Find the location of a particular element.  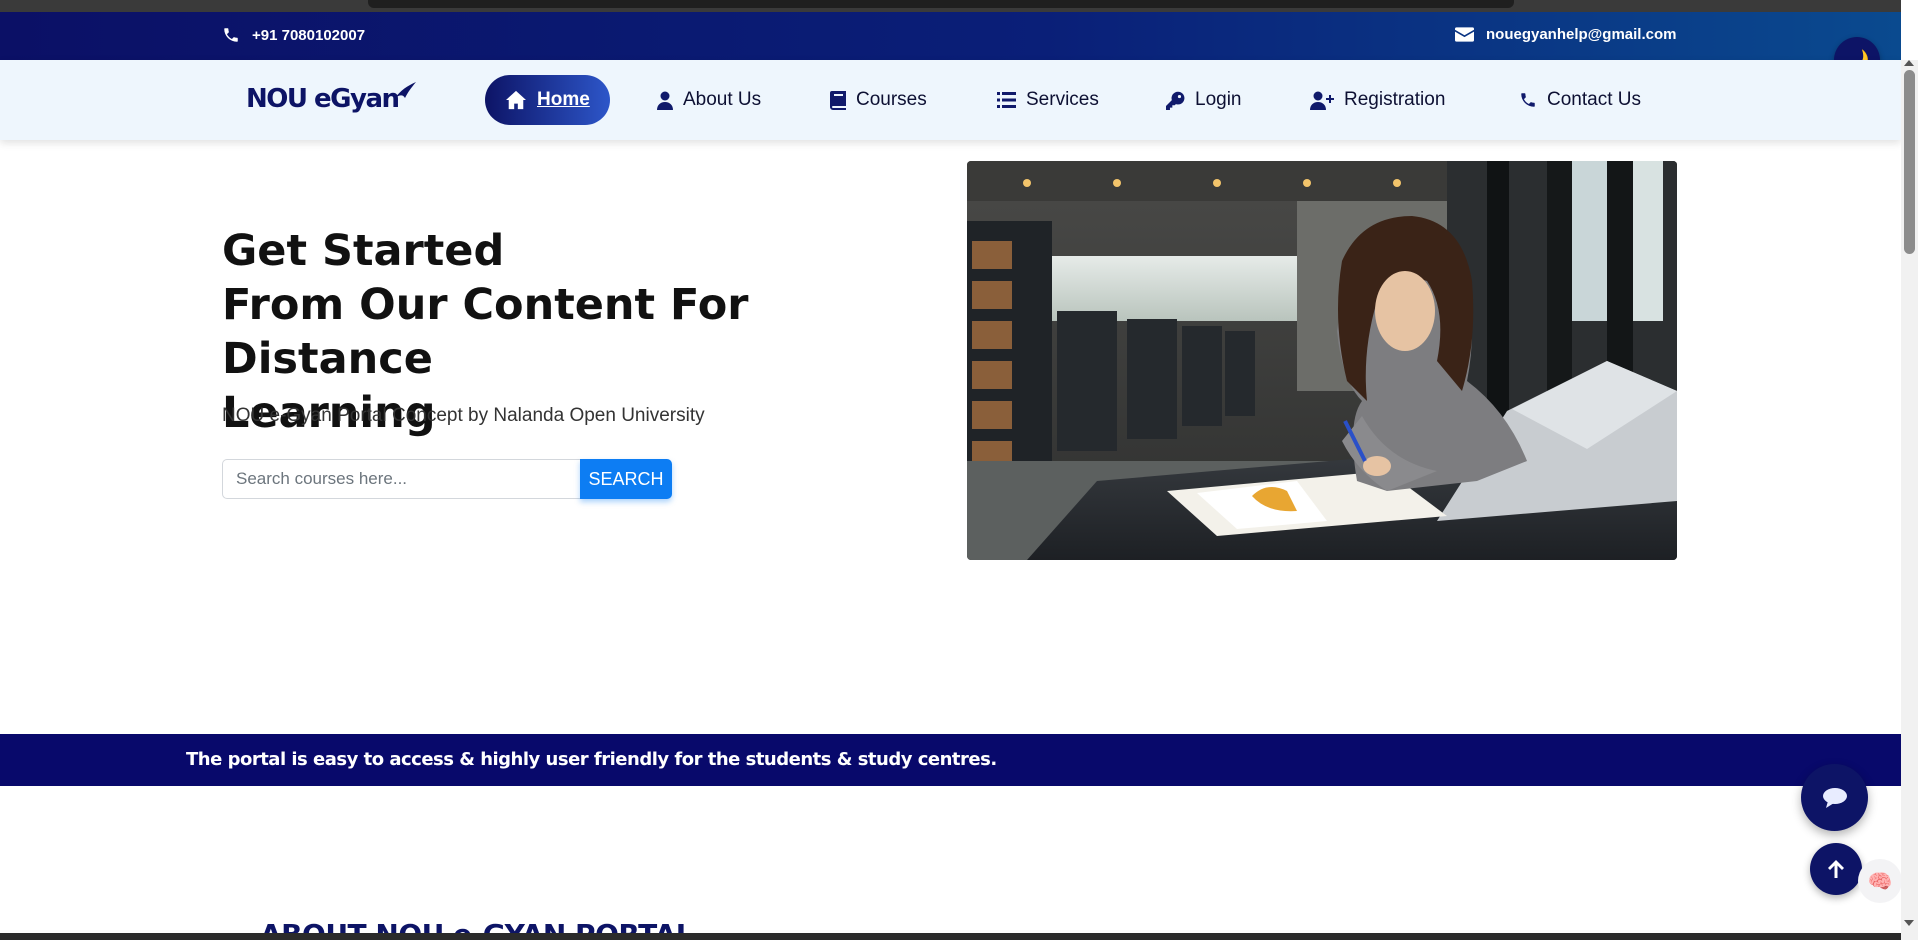

nav-login: Login is located at coordinates (1204, 100).